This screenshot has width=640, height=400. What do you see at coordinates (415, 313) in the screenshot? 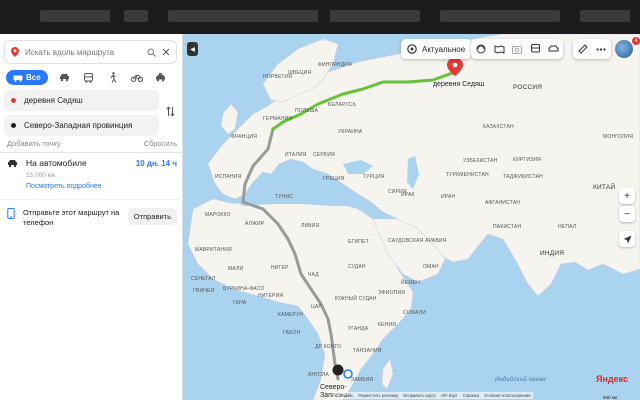
I see `map-label: СОМАЛИ` at bounding box center [415, 313].